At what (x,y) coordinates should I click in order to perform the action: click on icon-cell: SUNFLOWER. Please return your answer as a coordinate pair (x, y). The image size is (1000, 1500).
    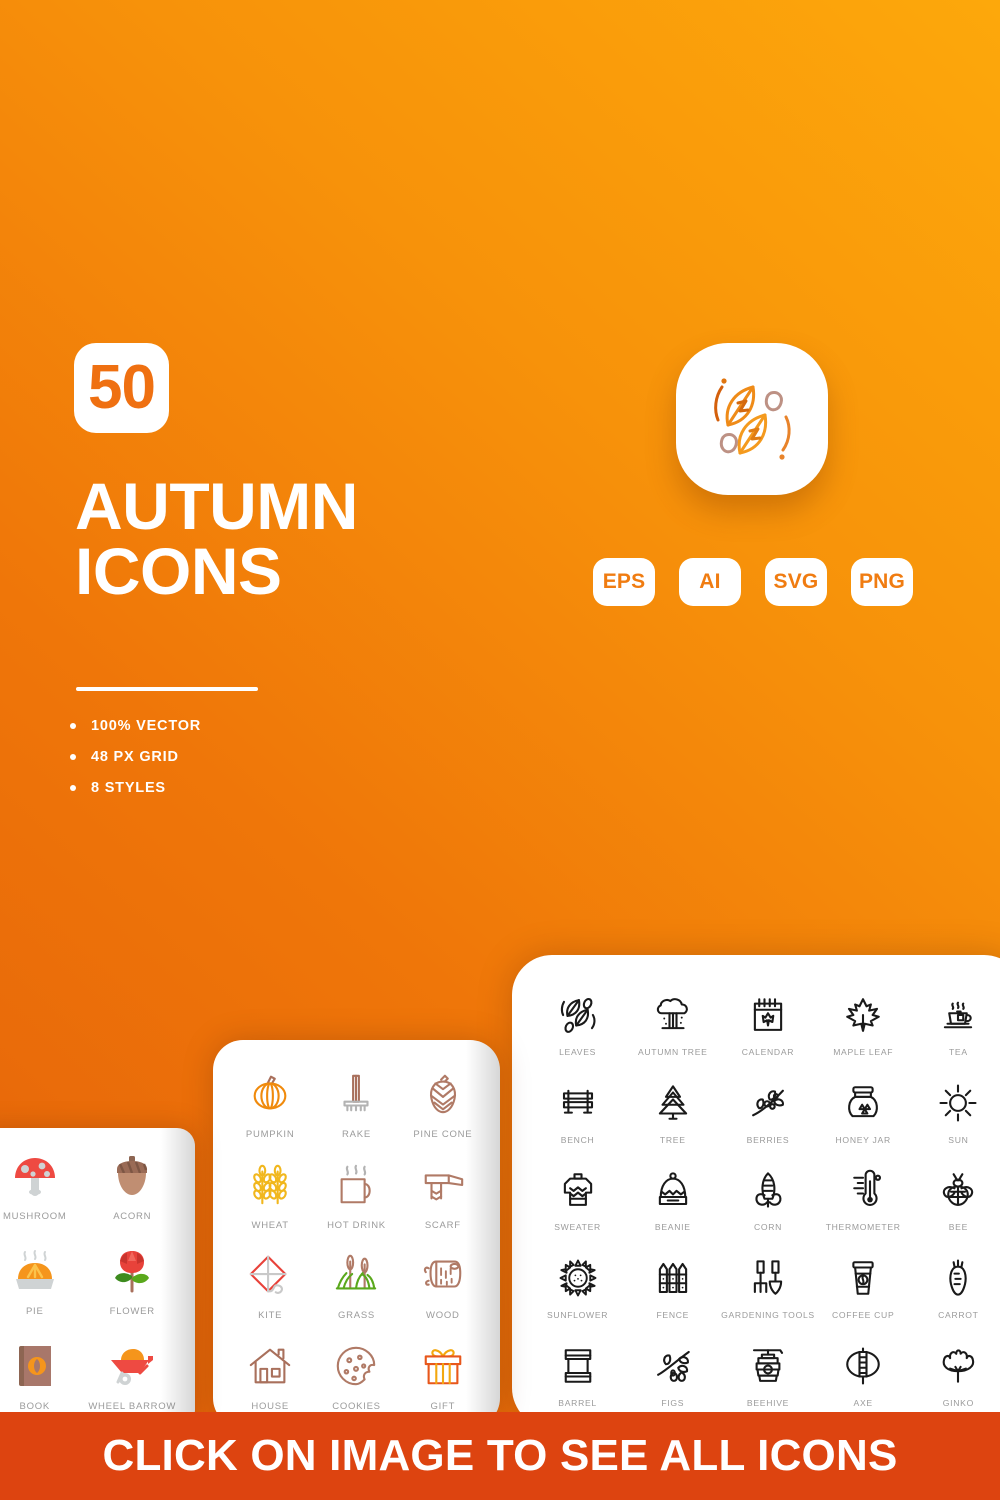
    Looking at the image, I should click on (577, 1286).